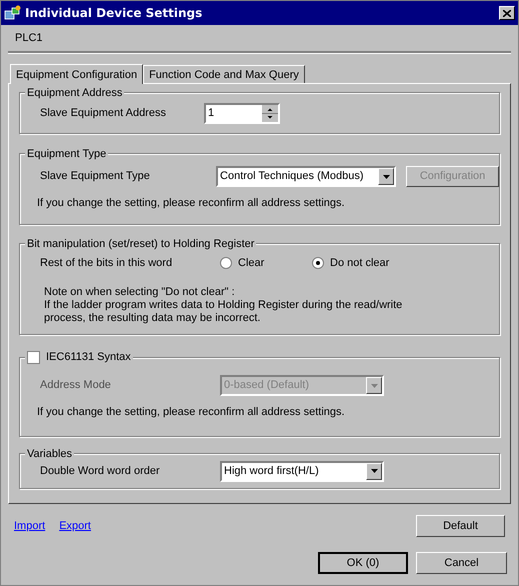 The image size is (519, 586). What do you see at coordinates (140, 244) in the screenshot?
I see `group-title: Bit manipulation (set/reset) to Holding Register` at bounding box center [140, 244].